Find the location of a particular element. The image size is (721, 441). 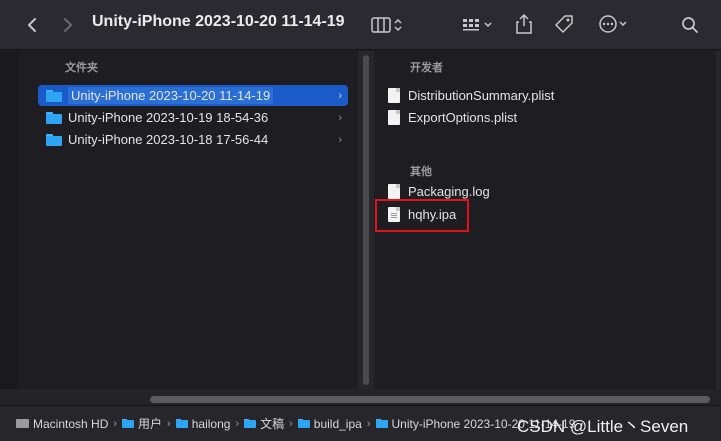

more-actions-button is located at coordinates (613, 24).